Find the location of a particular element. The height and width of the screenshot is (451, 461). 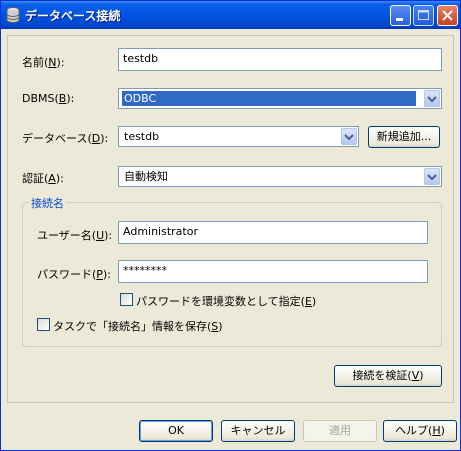

group-title: 接続名 is located at coordinates (47, 203).